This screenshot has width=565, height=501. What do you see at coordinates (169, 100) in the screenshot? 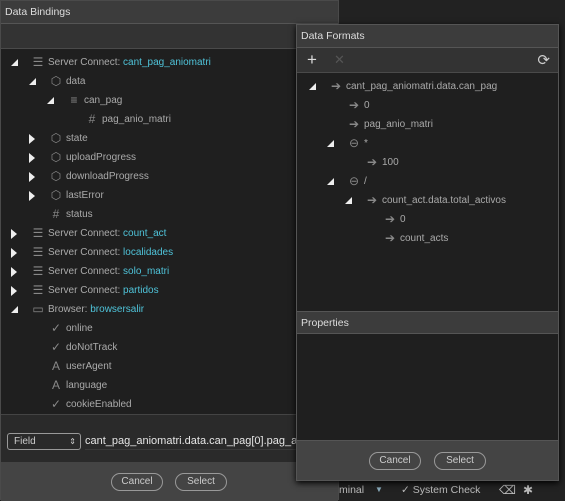
I see `tree-item: ≡ can_pag` at bounding box center [169, 100].